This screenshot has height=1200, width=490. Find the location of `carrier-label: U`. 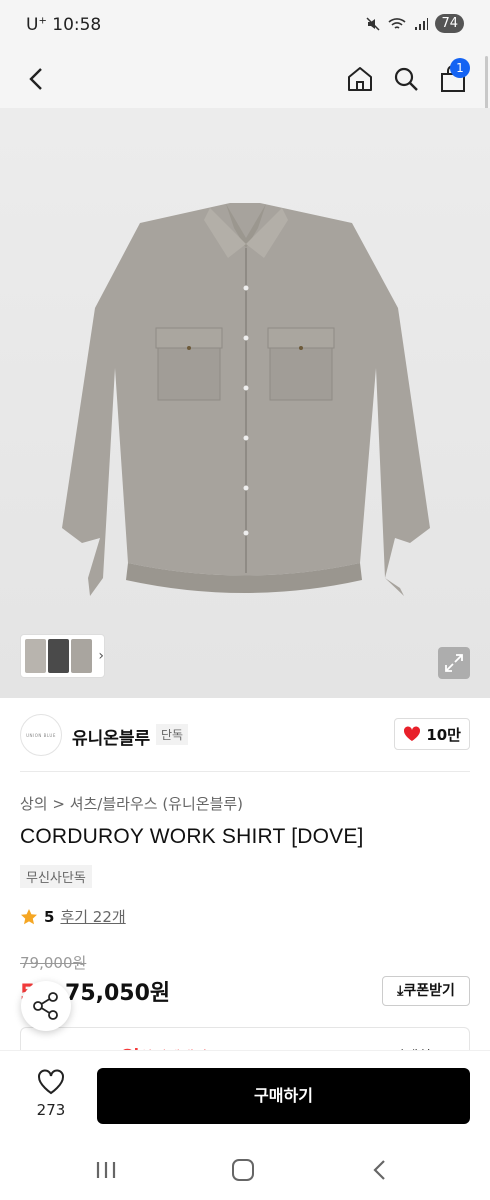

carrier-label: U is located at coordinates (32, 25).